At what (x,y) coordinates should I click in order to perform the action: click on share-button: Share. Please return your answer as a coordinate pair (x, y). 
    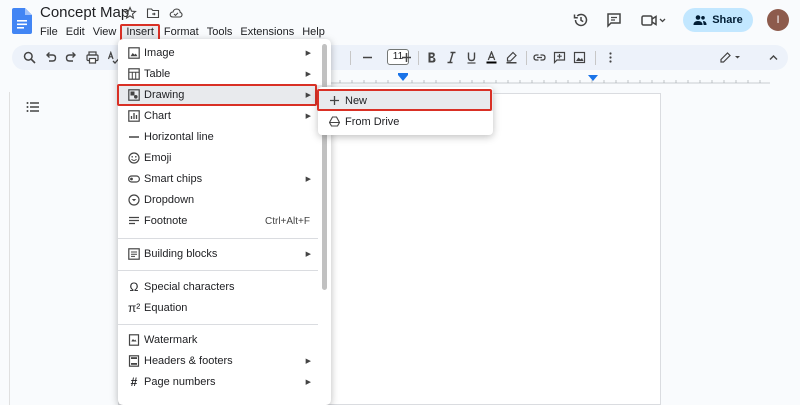
    Looking at the image, I should click on (718, 20).